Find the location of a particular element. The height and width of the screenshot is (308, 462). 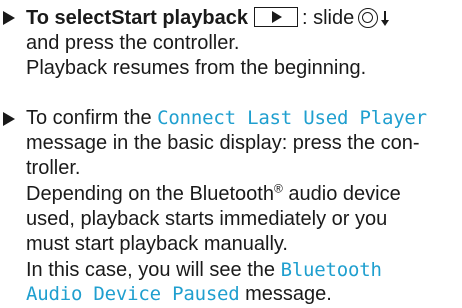

step2-line8-suffix: message. is located at coordinates (285, 294).